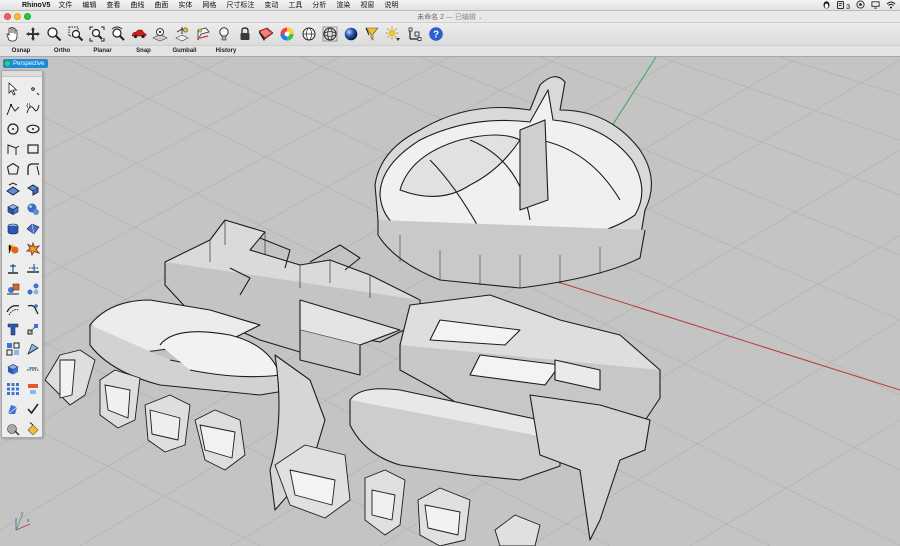 The width and height of the screenshot is (900, 546). Describe the element at coordinates (430, 17) in the screenshot. I see `document-name: 未命名 2` at that location.